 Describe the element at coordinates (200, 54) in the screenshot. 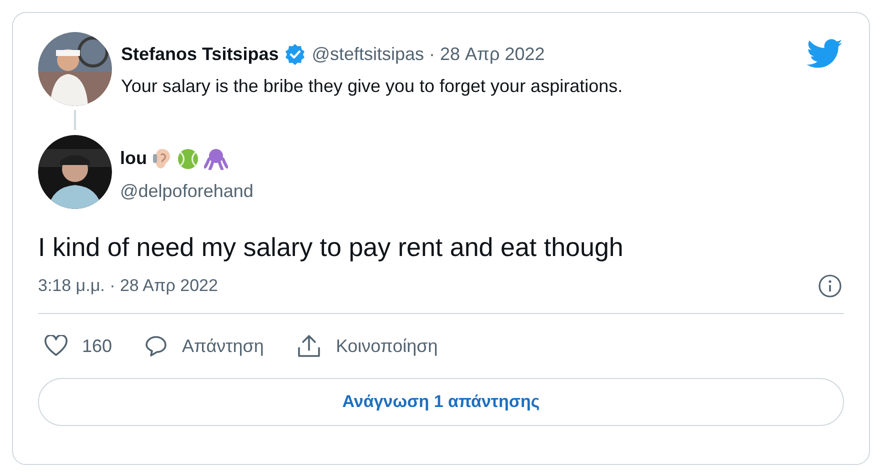

I see `author-name: Stefanos Tsitsipas` at that location.